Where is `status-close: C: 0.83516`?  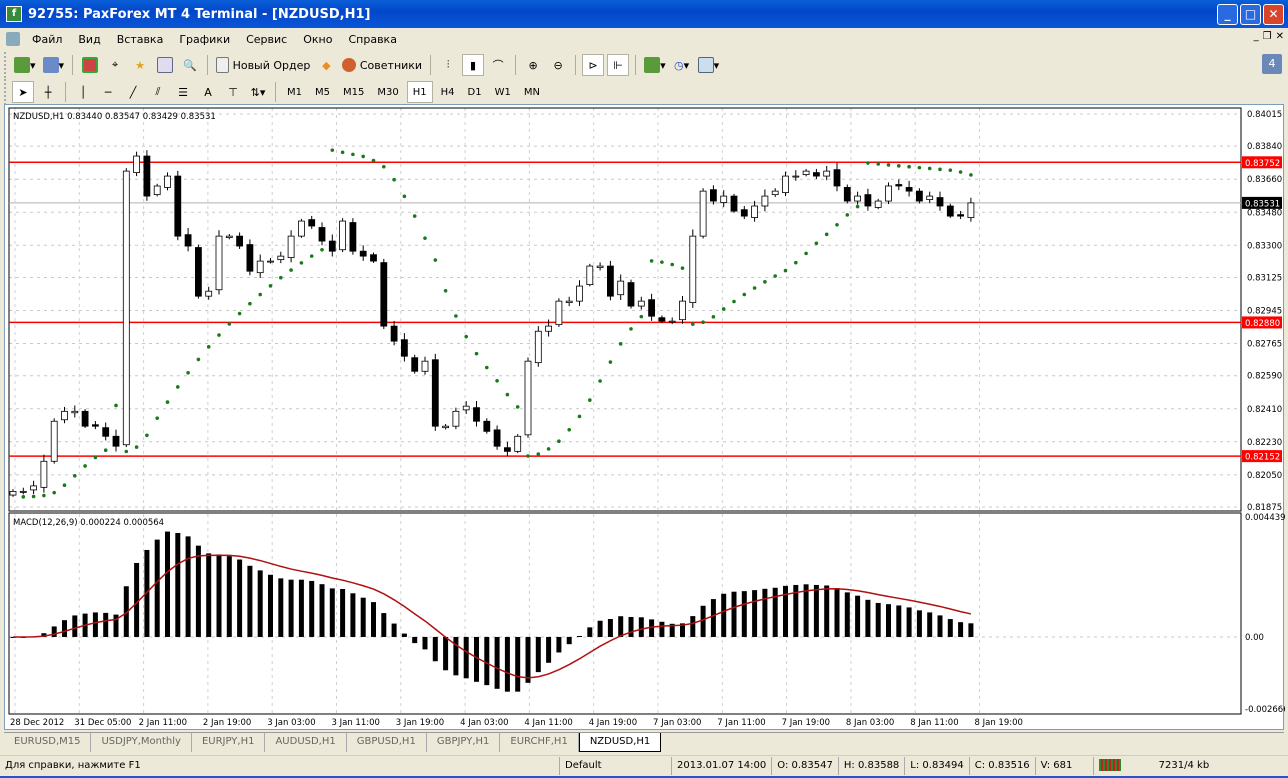 status-close: C: 0.83516 is located at coordinates (1003, 766).